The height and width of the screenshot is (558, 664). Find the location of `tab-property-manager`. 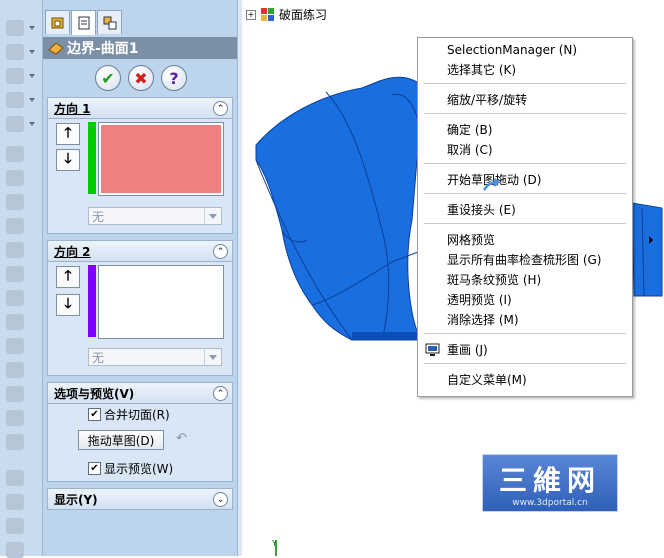

tab-property-manager is located at coordinates (83, 22).